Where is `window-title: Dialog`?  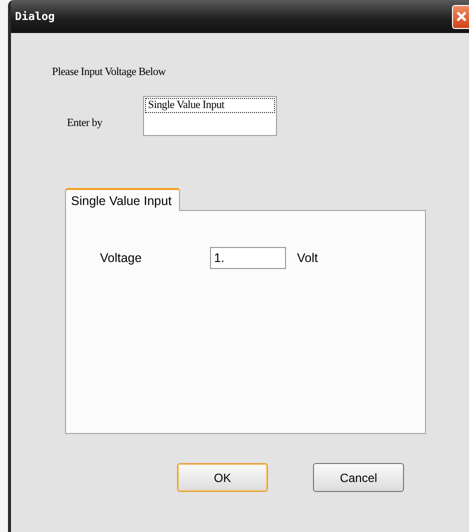
window-title: Dialog is located at coordinates (35, 16).